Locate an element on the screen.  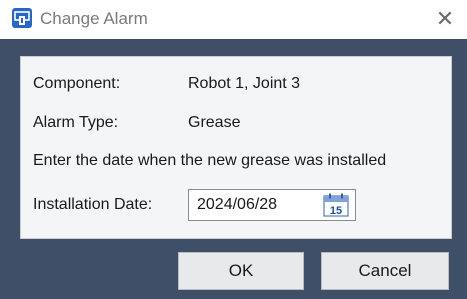
cancel-button: Cancel is located at coordinates (385, 271).